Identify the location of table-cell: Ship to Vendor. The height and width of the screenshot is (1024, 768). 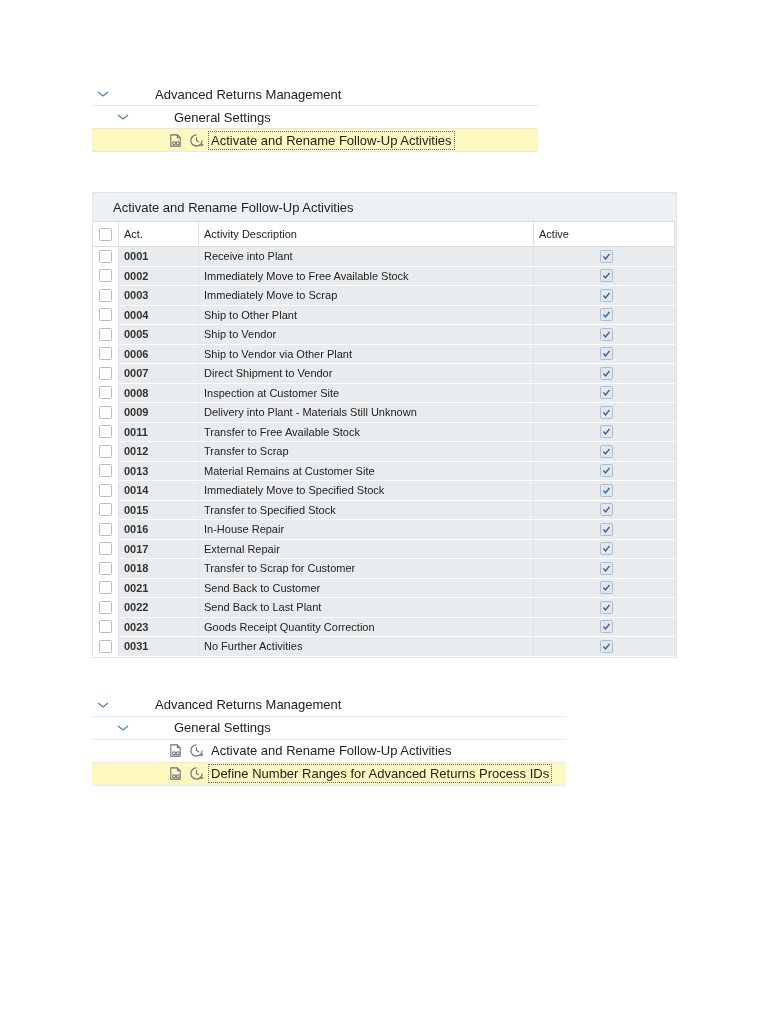
(366, 335).